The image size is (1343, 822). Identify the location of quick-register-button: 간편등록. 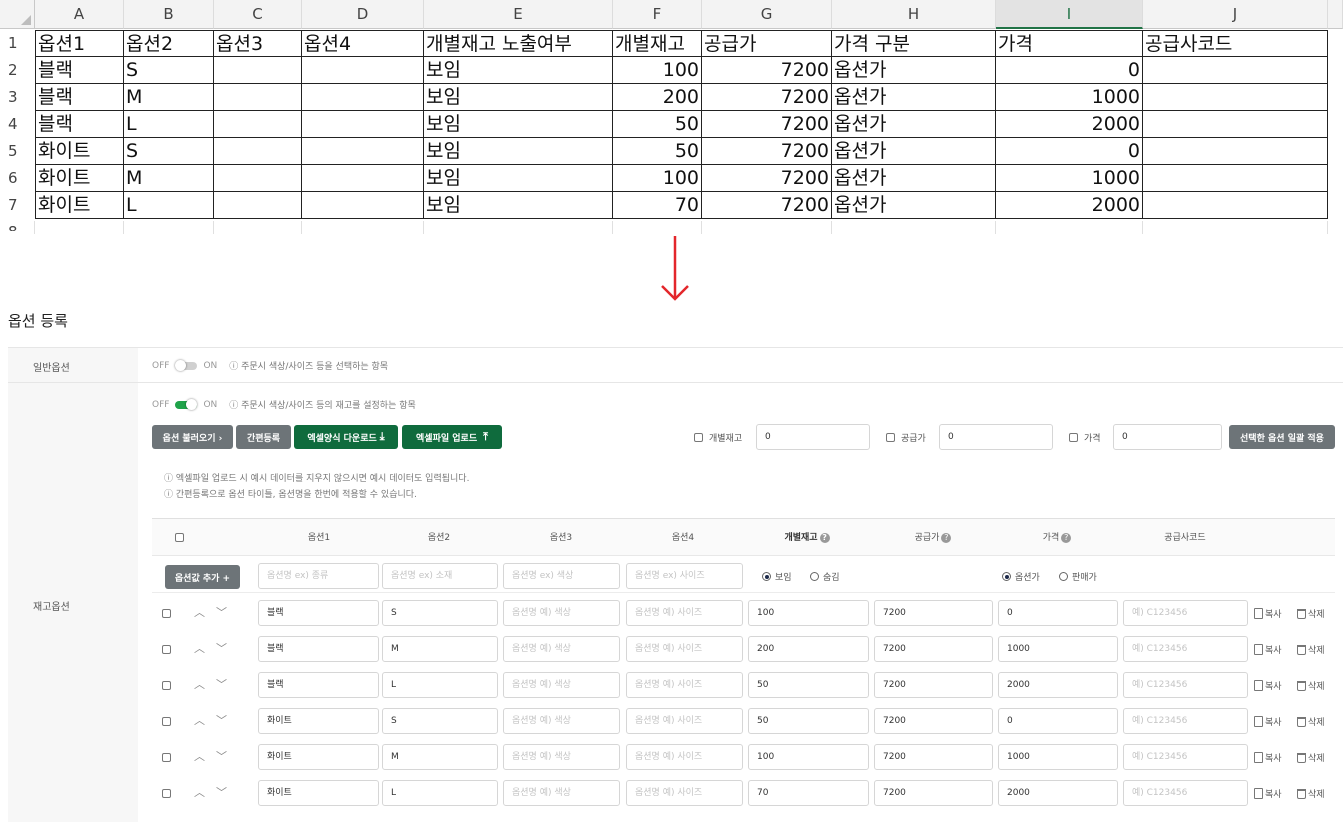
(263, 437).